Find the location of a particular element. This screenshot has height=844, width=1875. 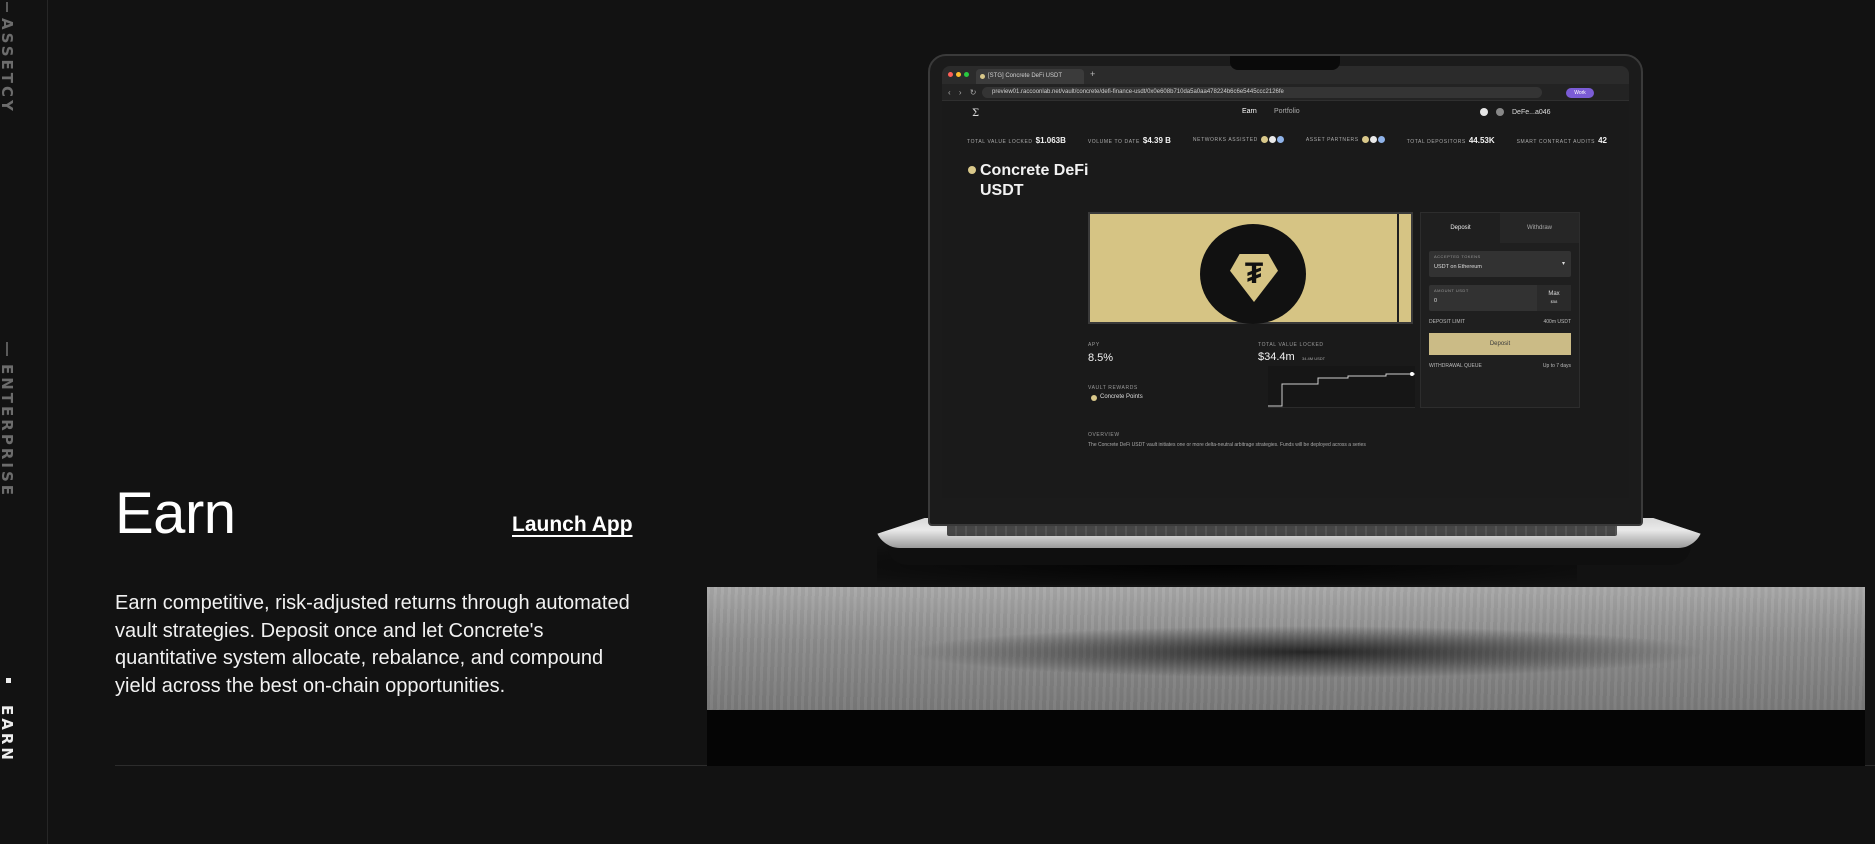

rewards-label: VAULT REWARDS is located at coordinates (1113, 388).